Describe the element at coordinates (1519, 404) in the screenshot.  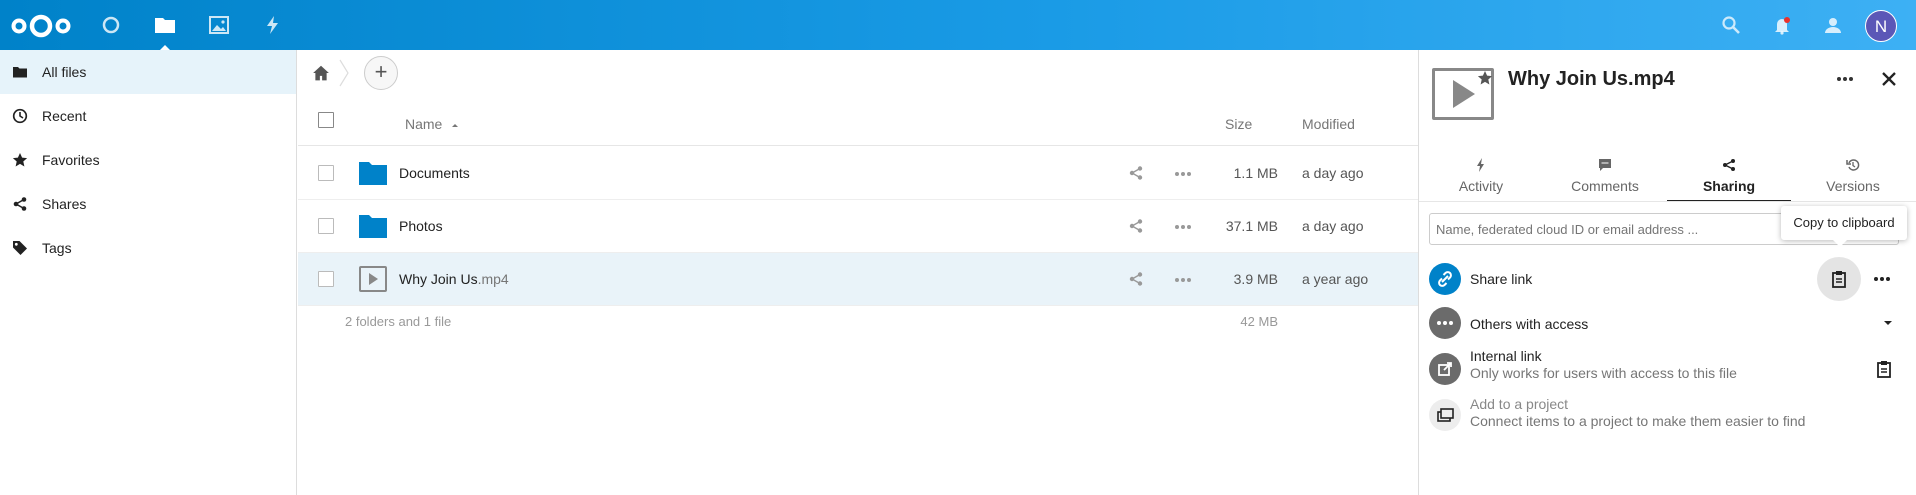
I see `add-to-project-label: Add to a project` at that location.